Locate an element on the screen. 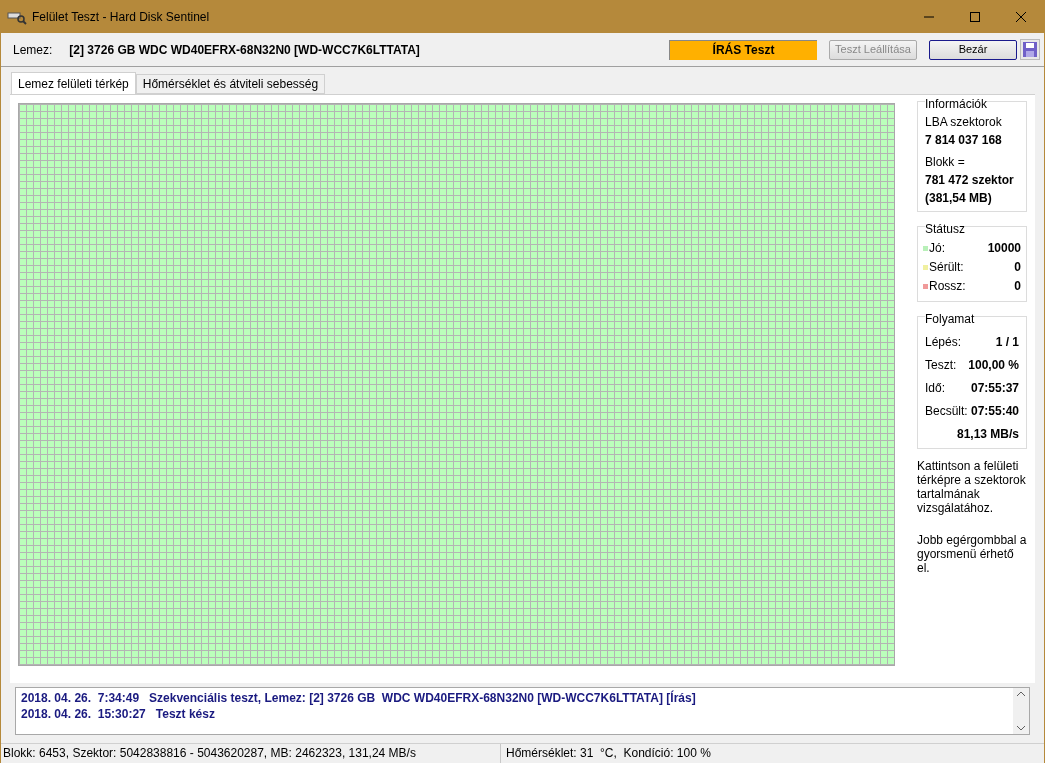  progress-value: 07:55:37 is located at coordinates (994, 388).